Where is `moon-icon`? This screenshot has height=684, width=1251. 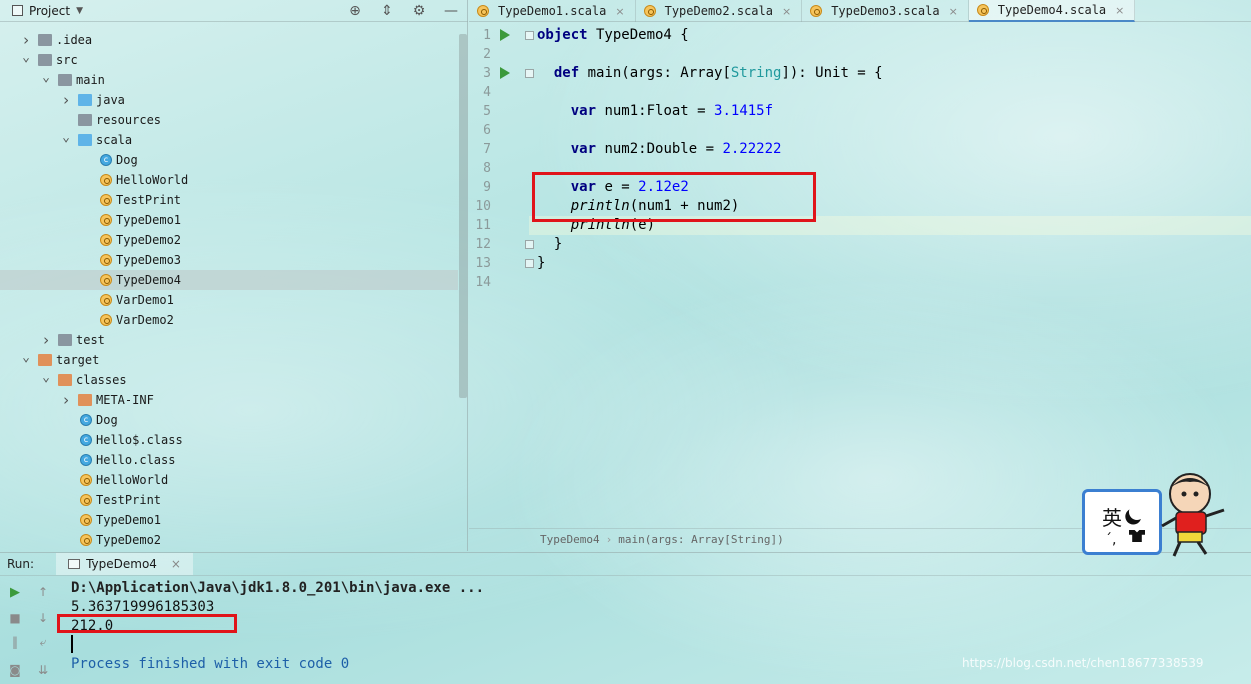 moon-icon is located at coordinates (1137, 512).